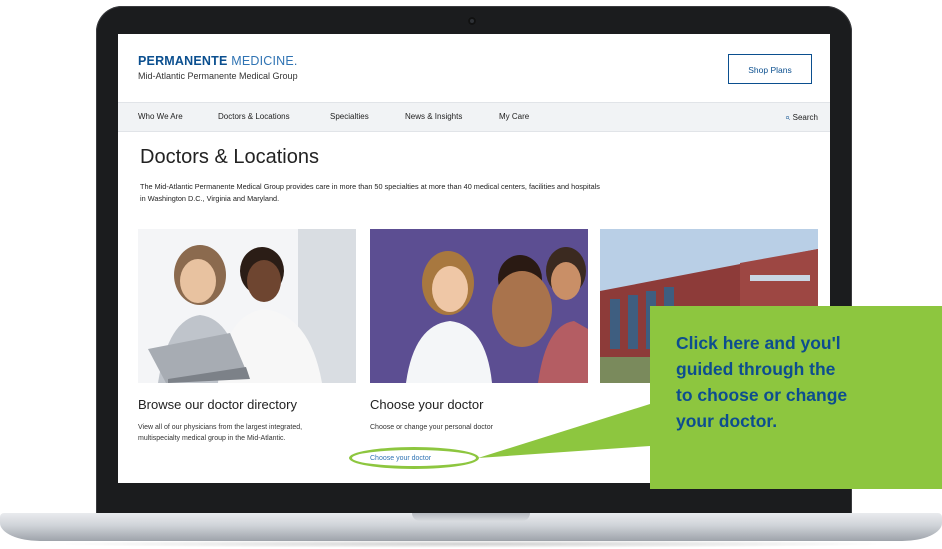 The height and width of the screenshot is (549, 942). Describe the element at coordinates (217, 404) in the screenshot. I see `card-title: Browse our doctor directory` at that location.